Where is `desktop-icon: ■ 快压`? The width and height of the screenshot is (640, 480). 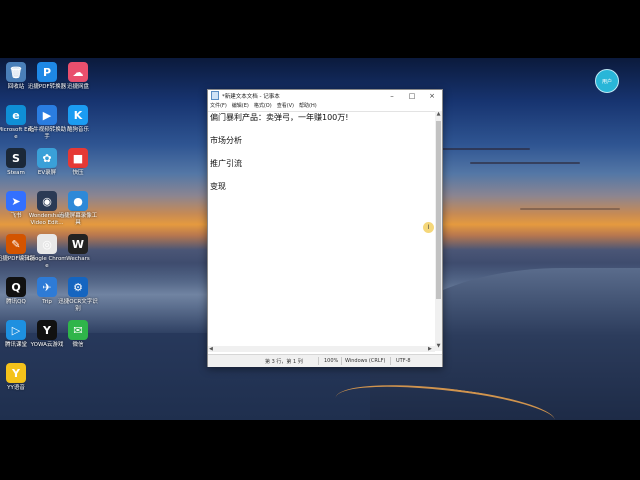 desktop-icon: ■ 快压 is located at coordinates (78, 162).